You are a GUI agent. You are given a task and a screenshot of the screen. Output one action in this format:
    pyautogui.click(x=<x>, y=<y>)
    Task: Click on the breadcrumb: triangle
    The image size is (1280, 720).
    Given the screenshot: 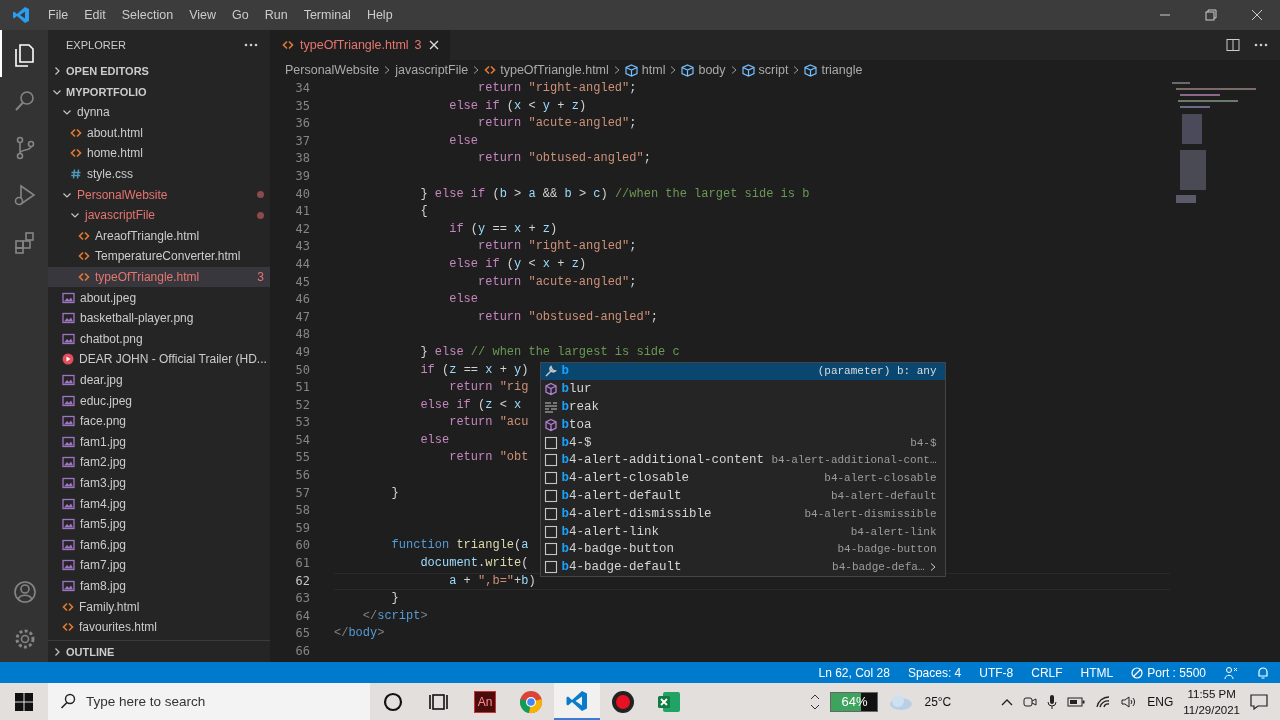 What is the action you would take?
    pyautogui.click(x=833, y=70)
    